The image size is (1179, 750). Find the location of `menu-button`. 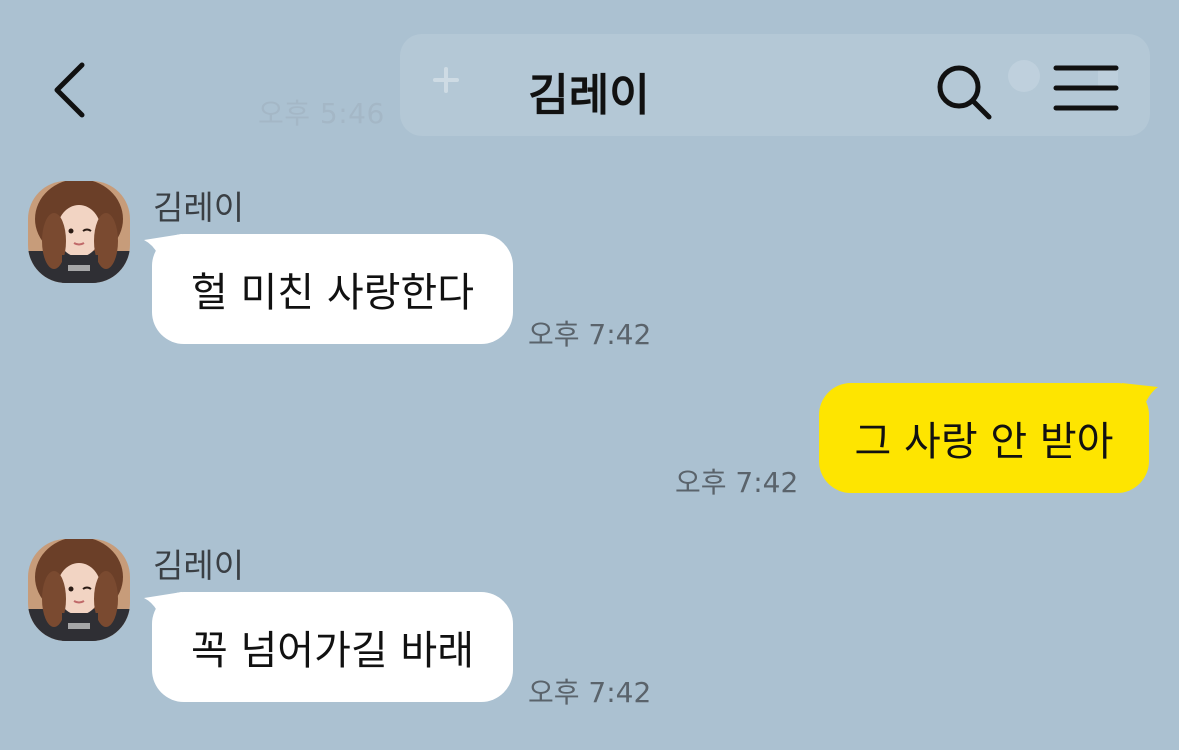

menu-button is located at coordinates (1086, 88).